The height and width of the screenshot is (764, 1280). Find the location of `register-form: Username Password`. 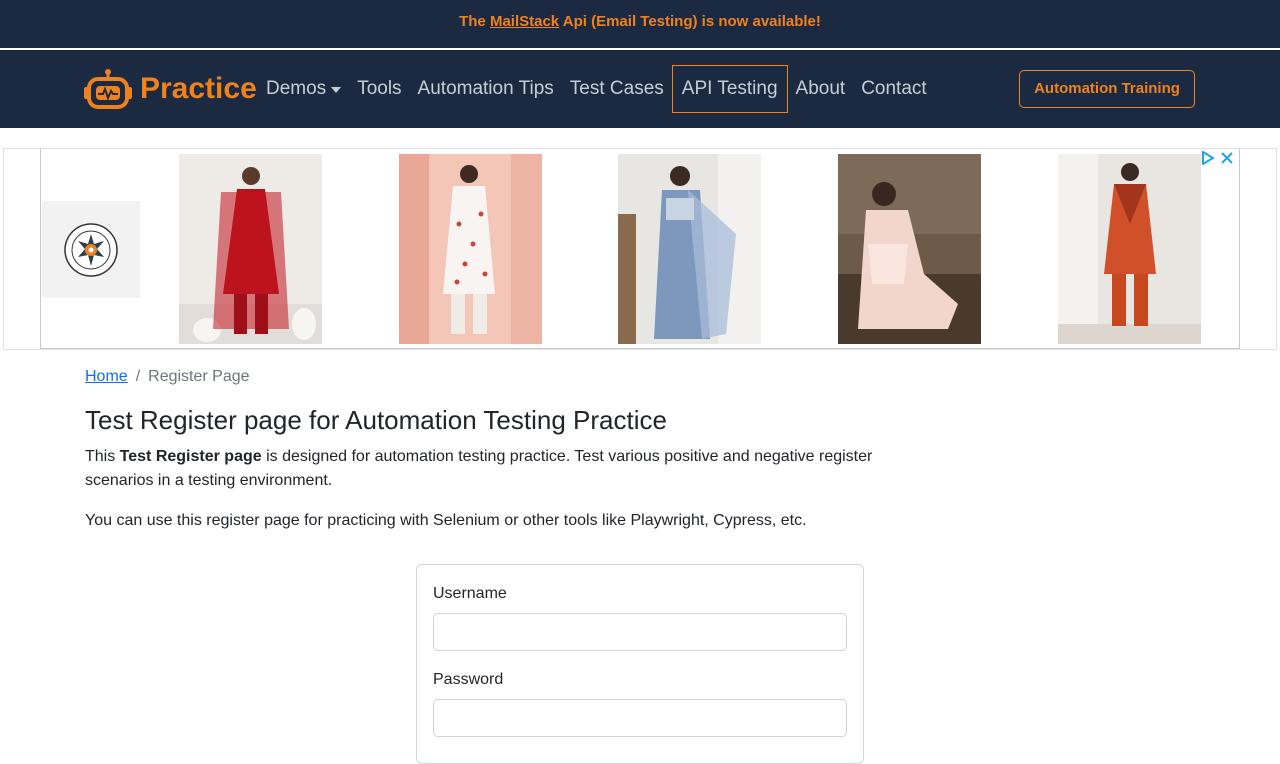

register-form: Username Password is located at coordinates (640, 664).